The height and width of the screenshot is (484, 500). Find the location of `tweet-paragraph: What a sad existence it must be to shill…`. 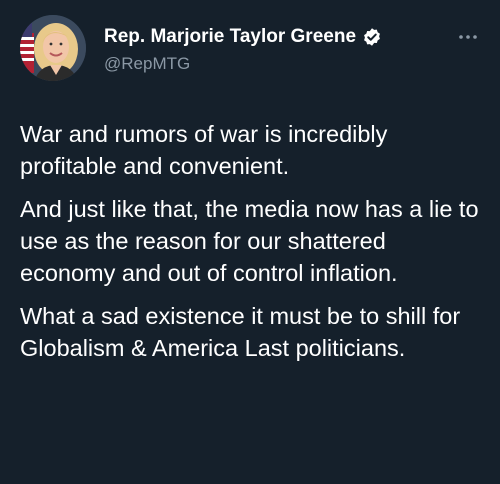

tweet-paragraph: What a sad existence it must be to shill… is located at coordinates (240, 332).